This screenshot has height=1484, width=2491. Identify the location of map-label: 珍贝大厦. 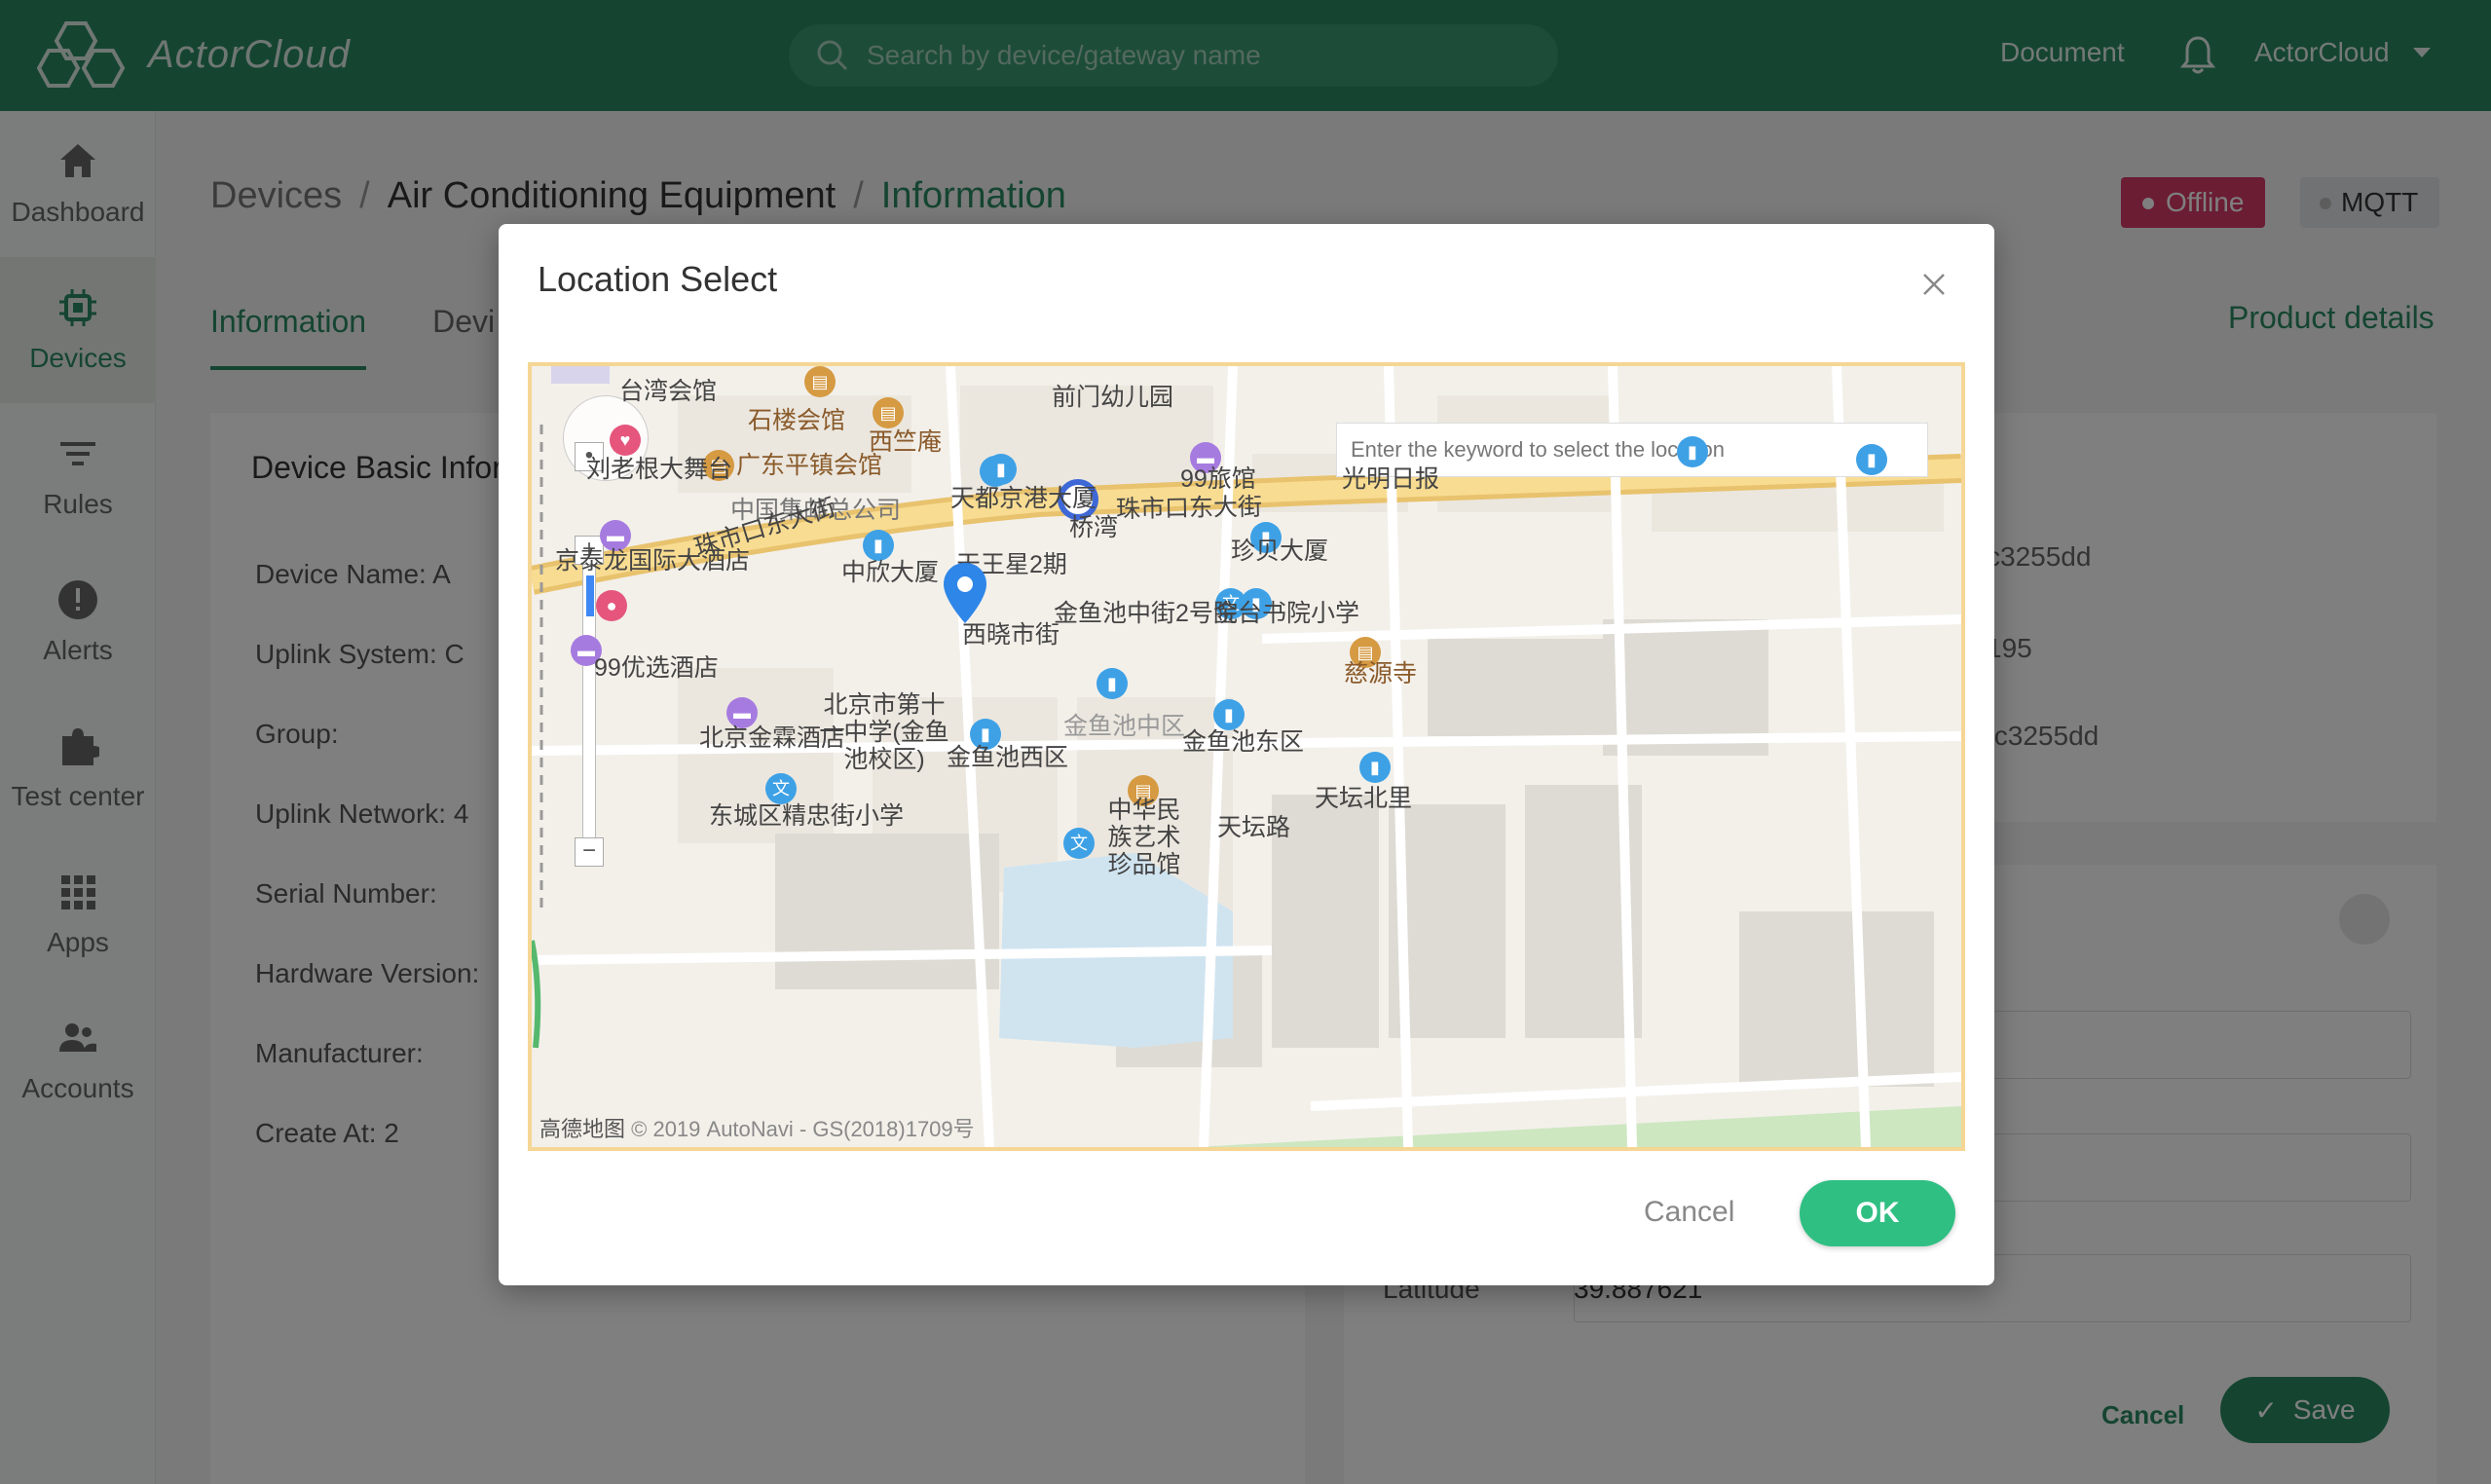
(1280, 551).